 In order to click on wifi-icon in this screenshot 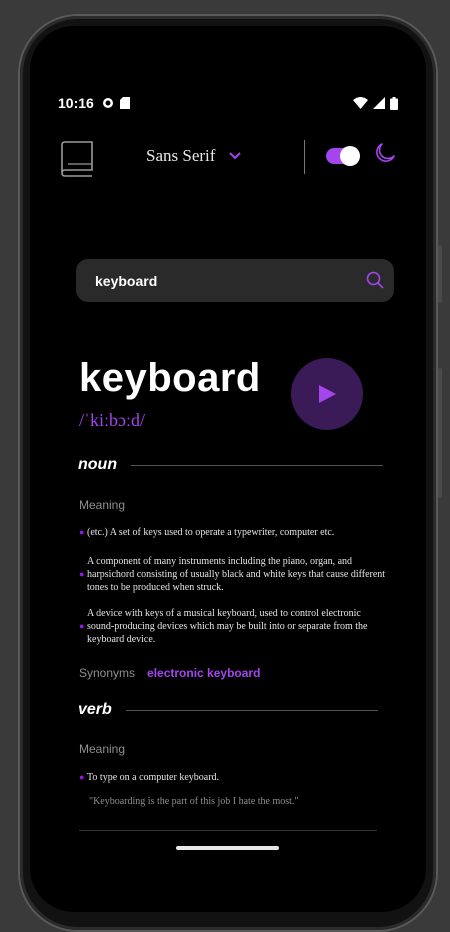, I will do `click(360, 103)`.